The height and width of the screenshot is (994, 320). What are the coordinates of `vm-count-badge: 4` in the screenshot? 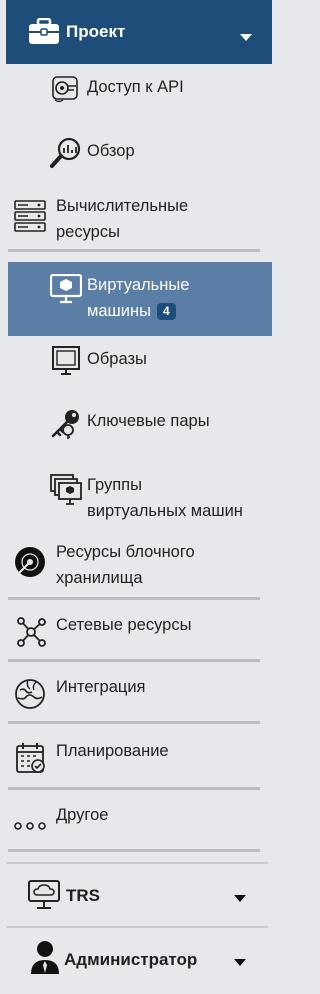 It's located at (166, 312).